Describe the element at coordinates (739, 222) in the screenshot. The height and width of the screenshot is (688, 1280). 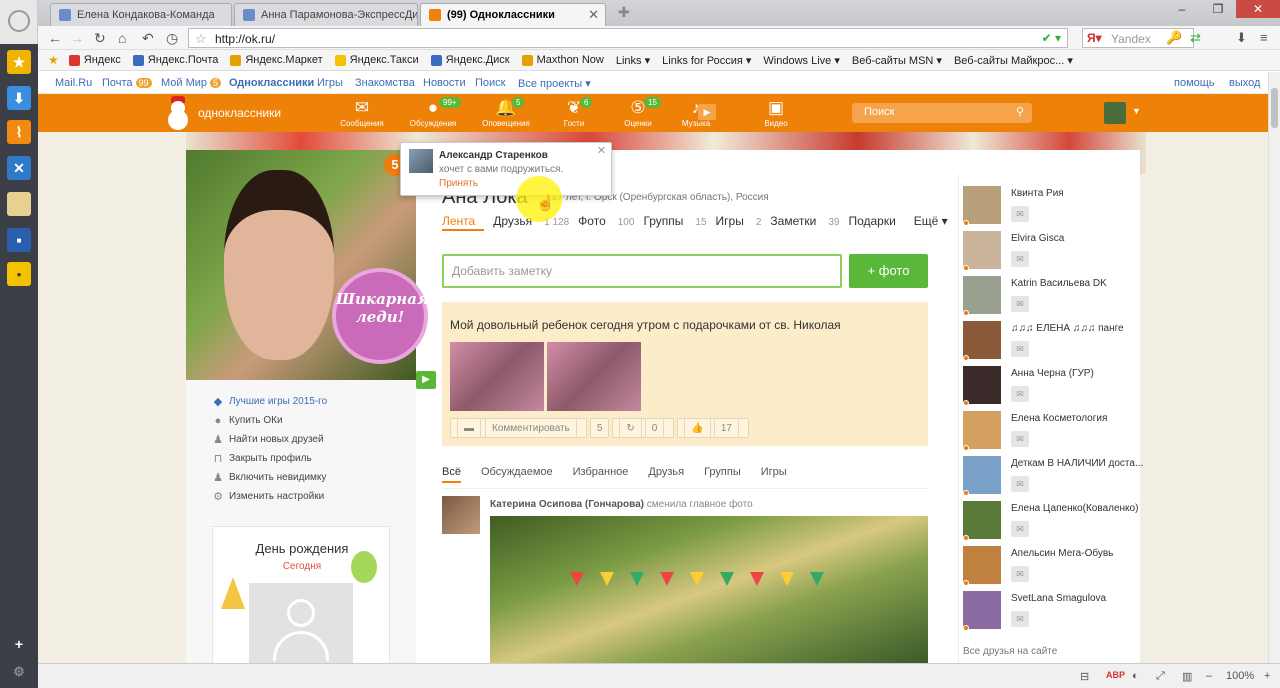
I see `tab-igry: Игры 2` at that location.